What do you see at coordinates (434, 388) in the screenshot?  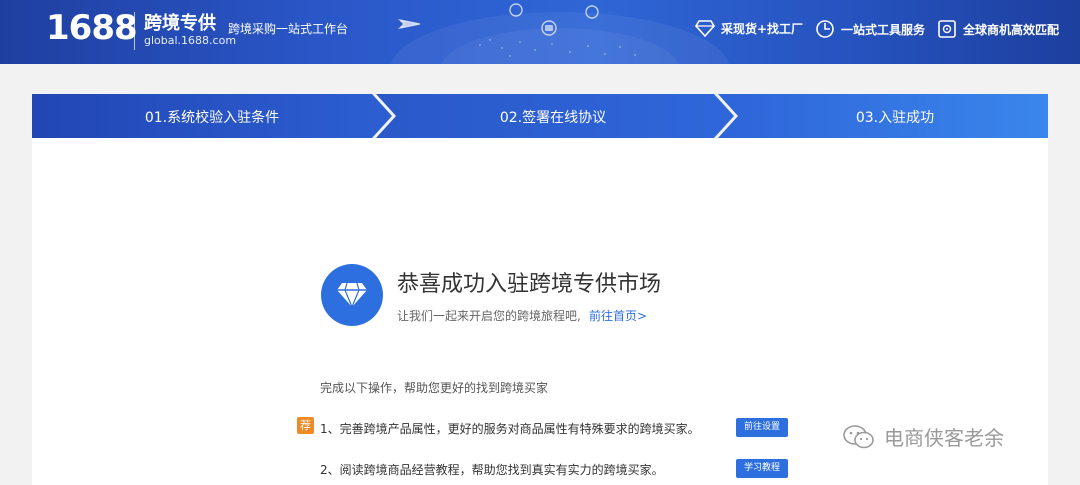 I see `todo-intro: 完成以下操作，帮助您更好的找到跨境买家` at bounding box center [434, 388].